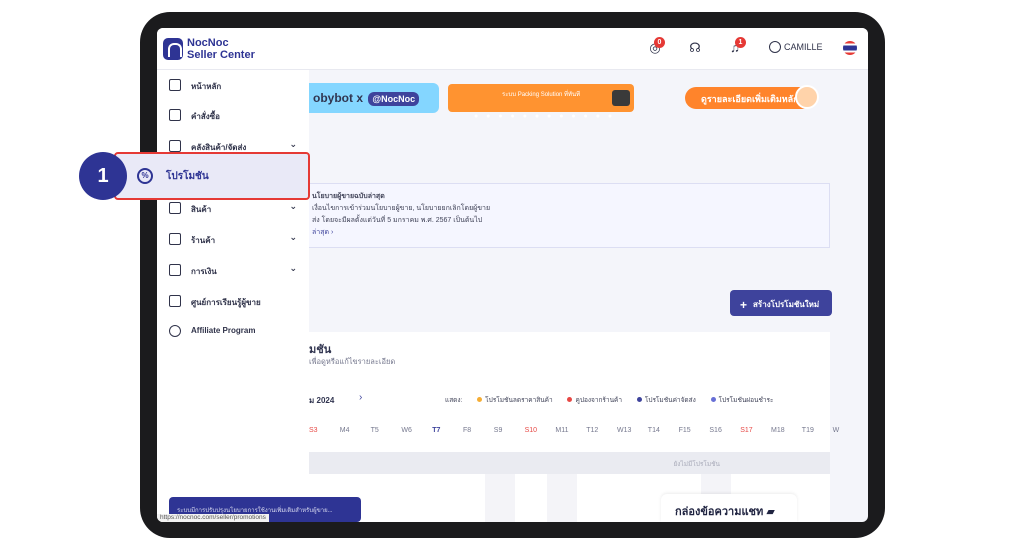 This screenshot has height=550, width=1024. I want to click on sidebar-item-learning: ศูนย์การเรียนรู้ผู้ขาย, so click(233, 301).